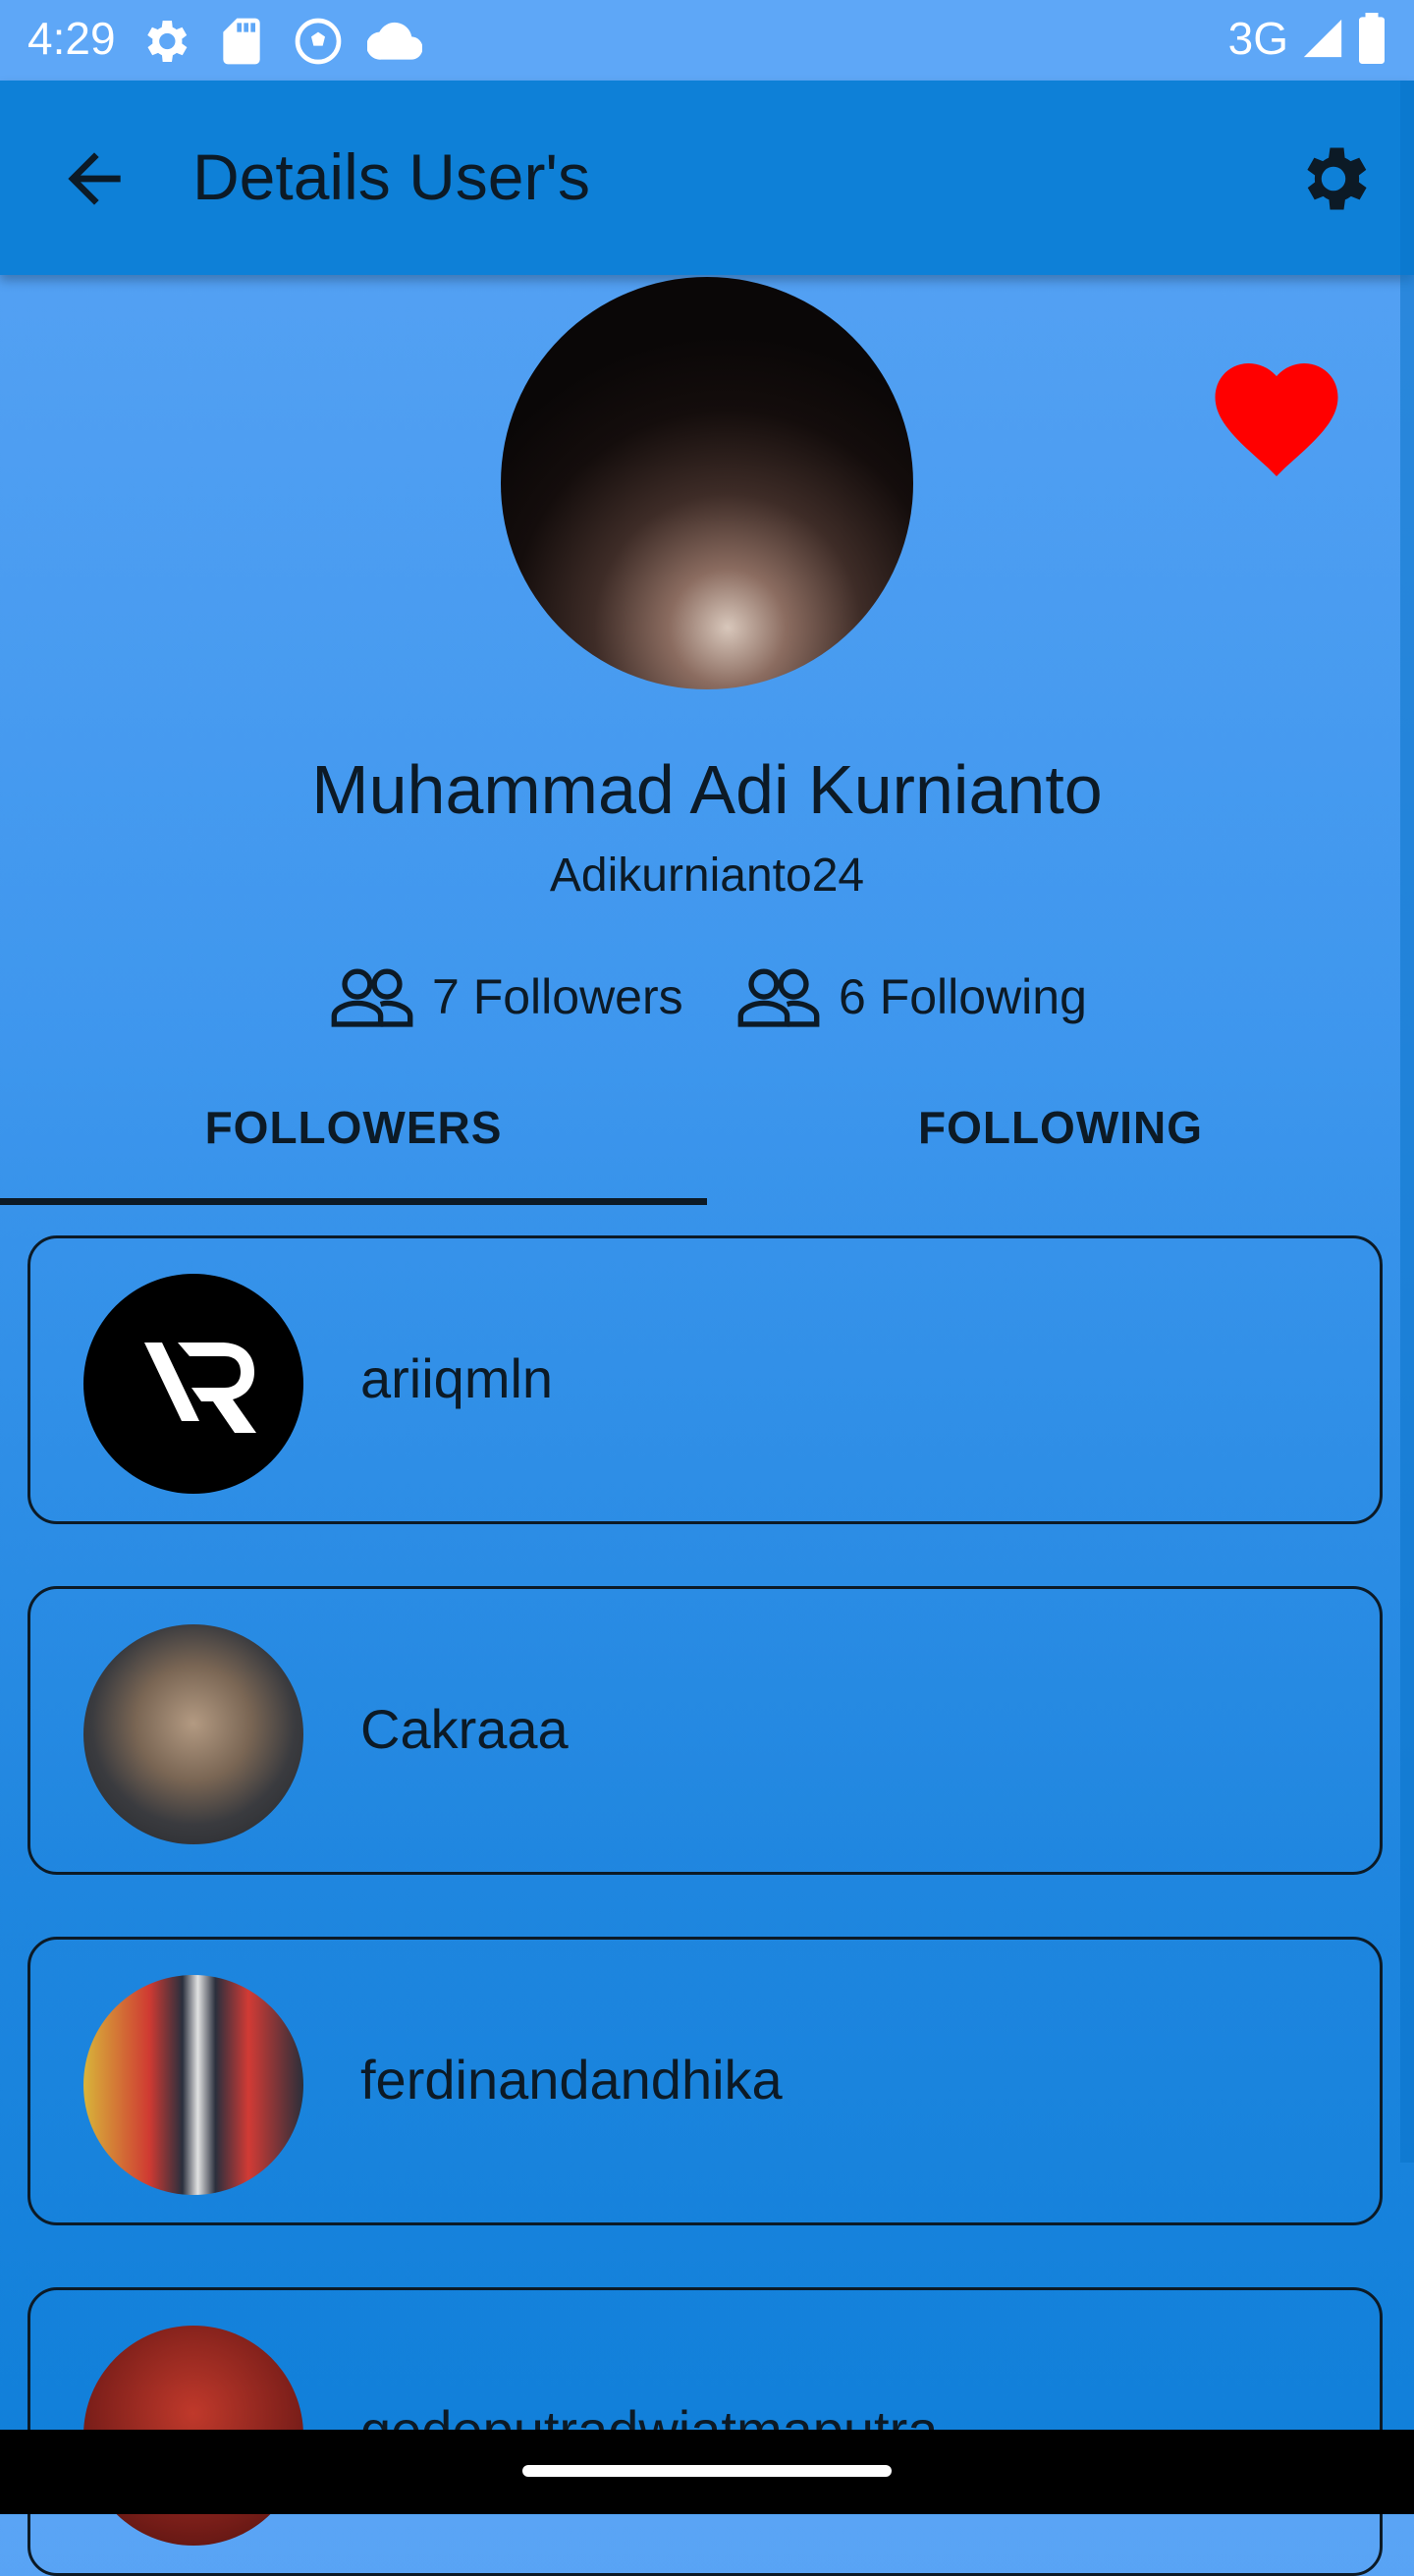  I want to click on back-arrow-icon, so click(94, 178).